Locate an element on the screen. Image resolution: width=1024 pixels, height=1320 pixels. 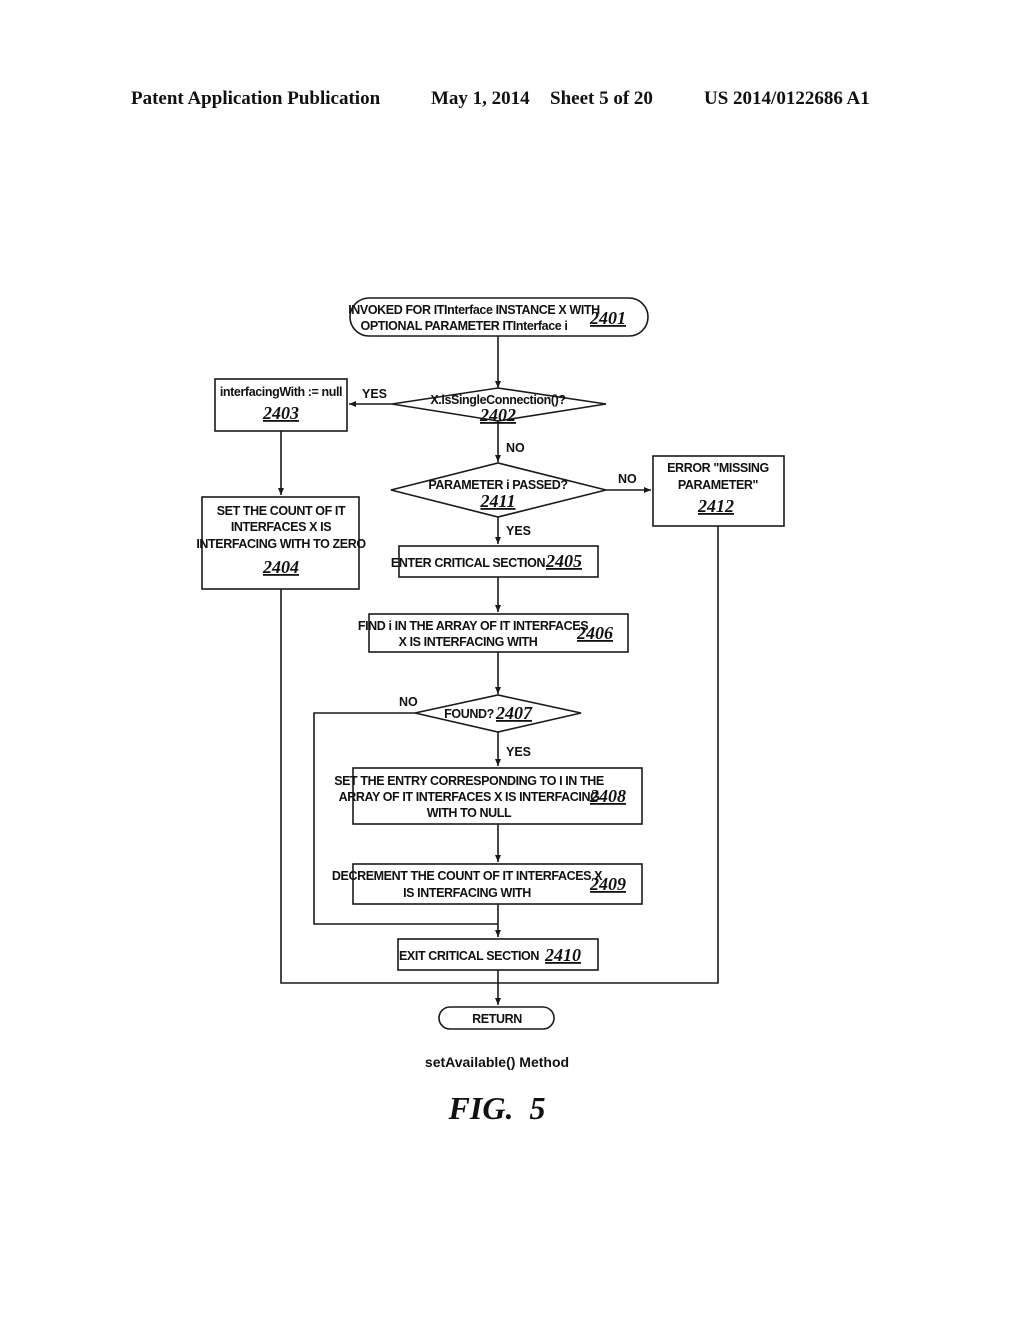
node-2412: ERROR "MISSING PARAMETER" 2412 is located at coordinates (718, 491).